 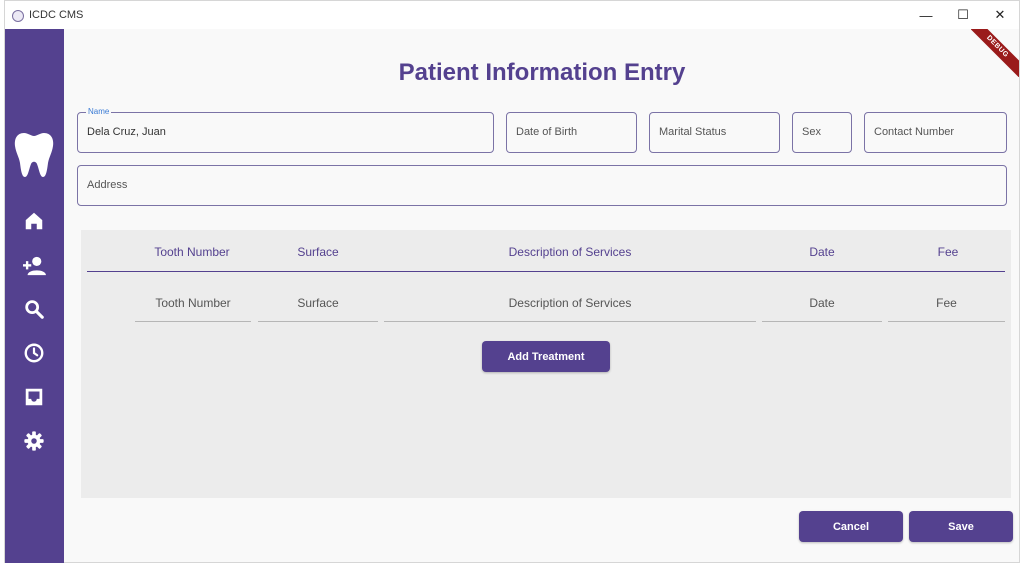 I want to click on name-field: Name Dela Cruz, Juan, so click(x=285, y=130).